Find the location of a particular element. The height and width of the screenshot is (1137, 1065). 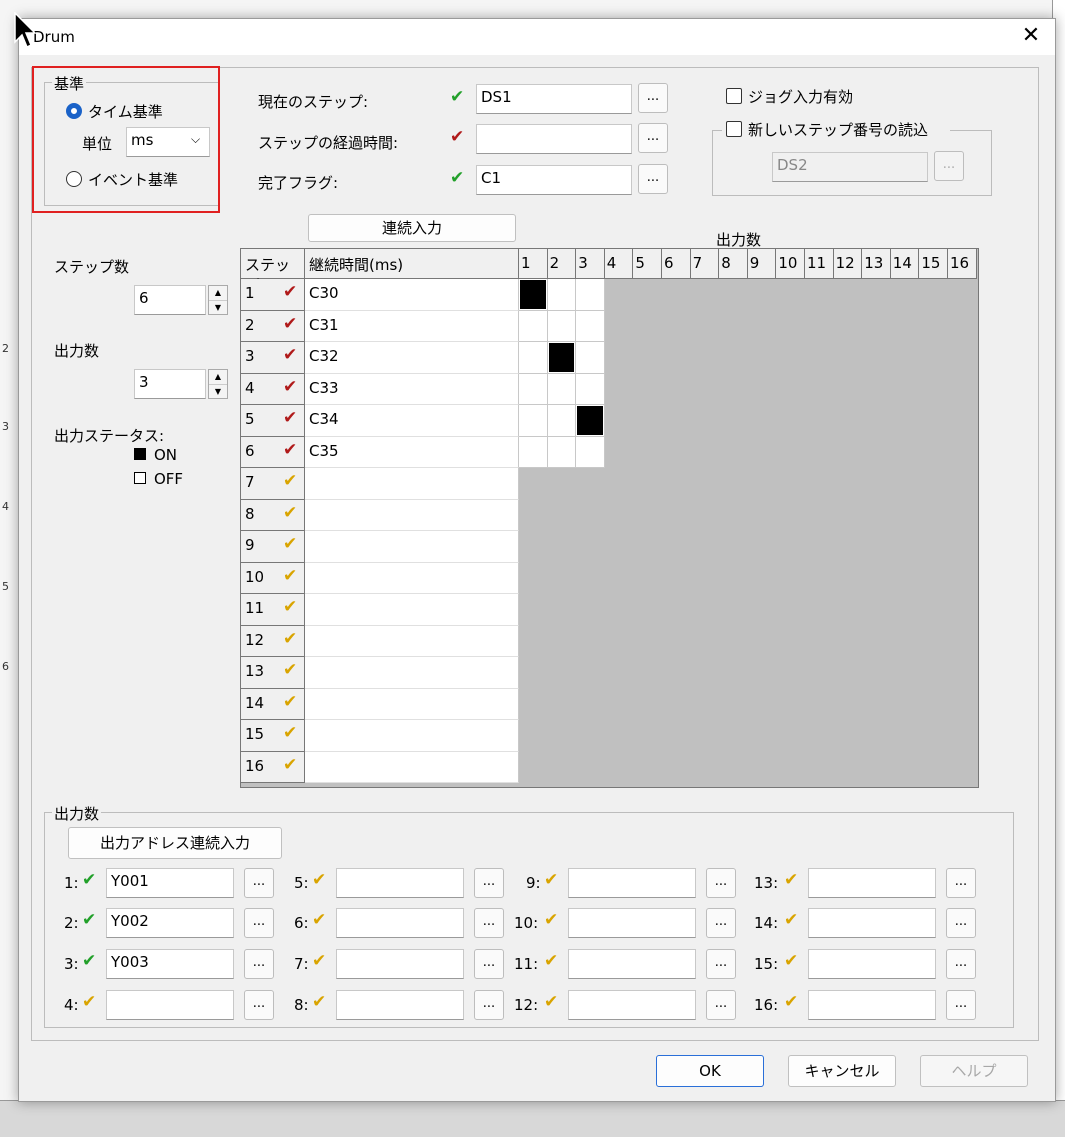

step-cell: 16 ✔ is located at coordinates (273, 767).